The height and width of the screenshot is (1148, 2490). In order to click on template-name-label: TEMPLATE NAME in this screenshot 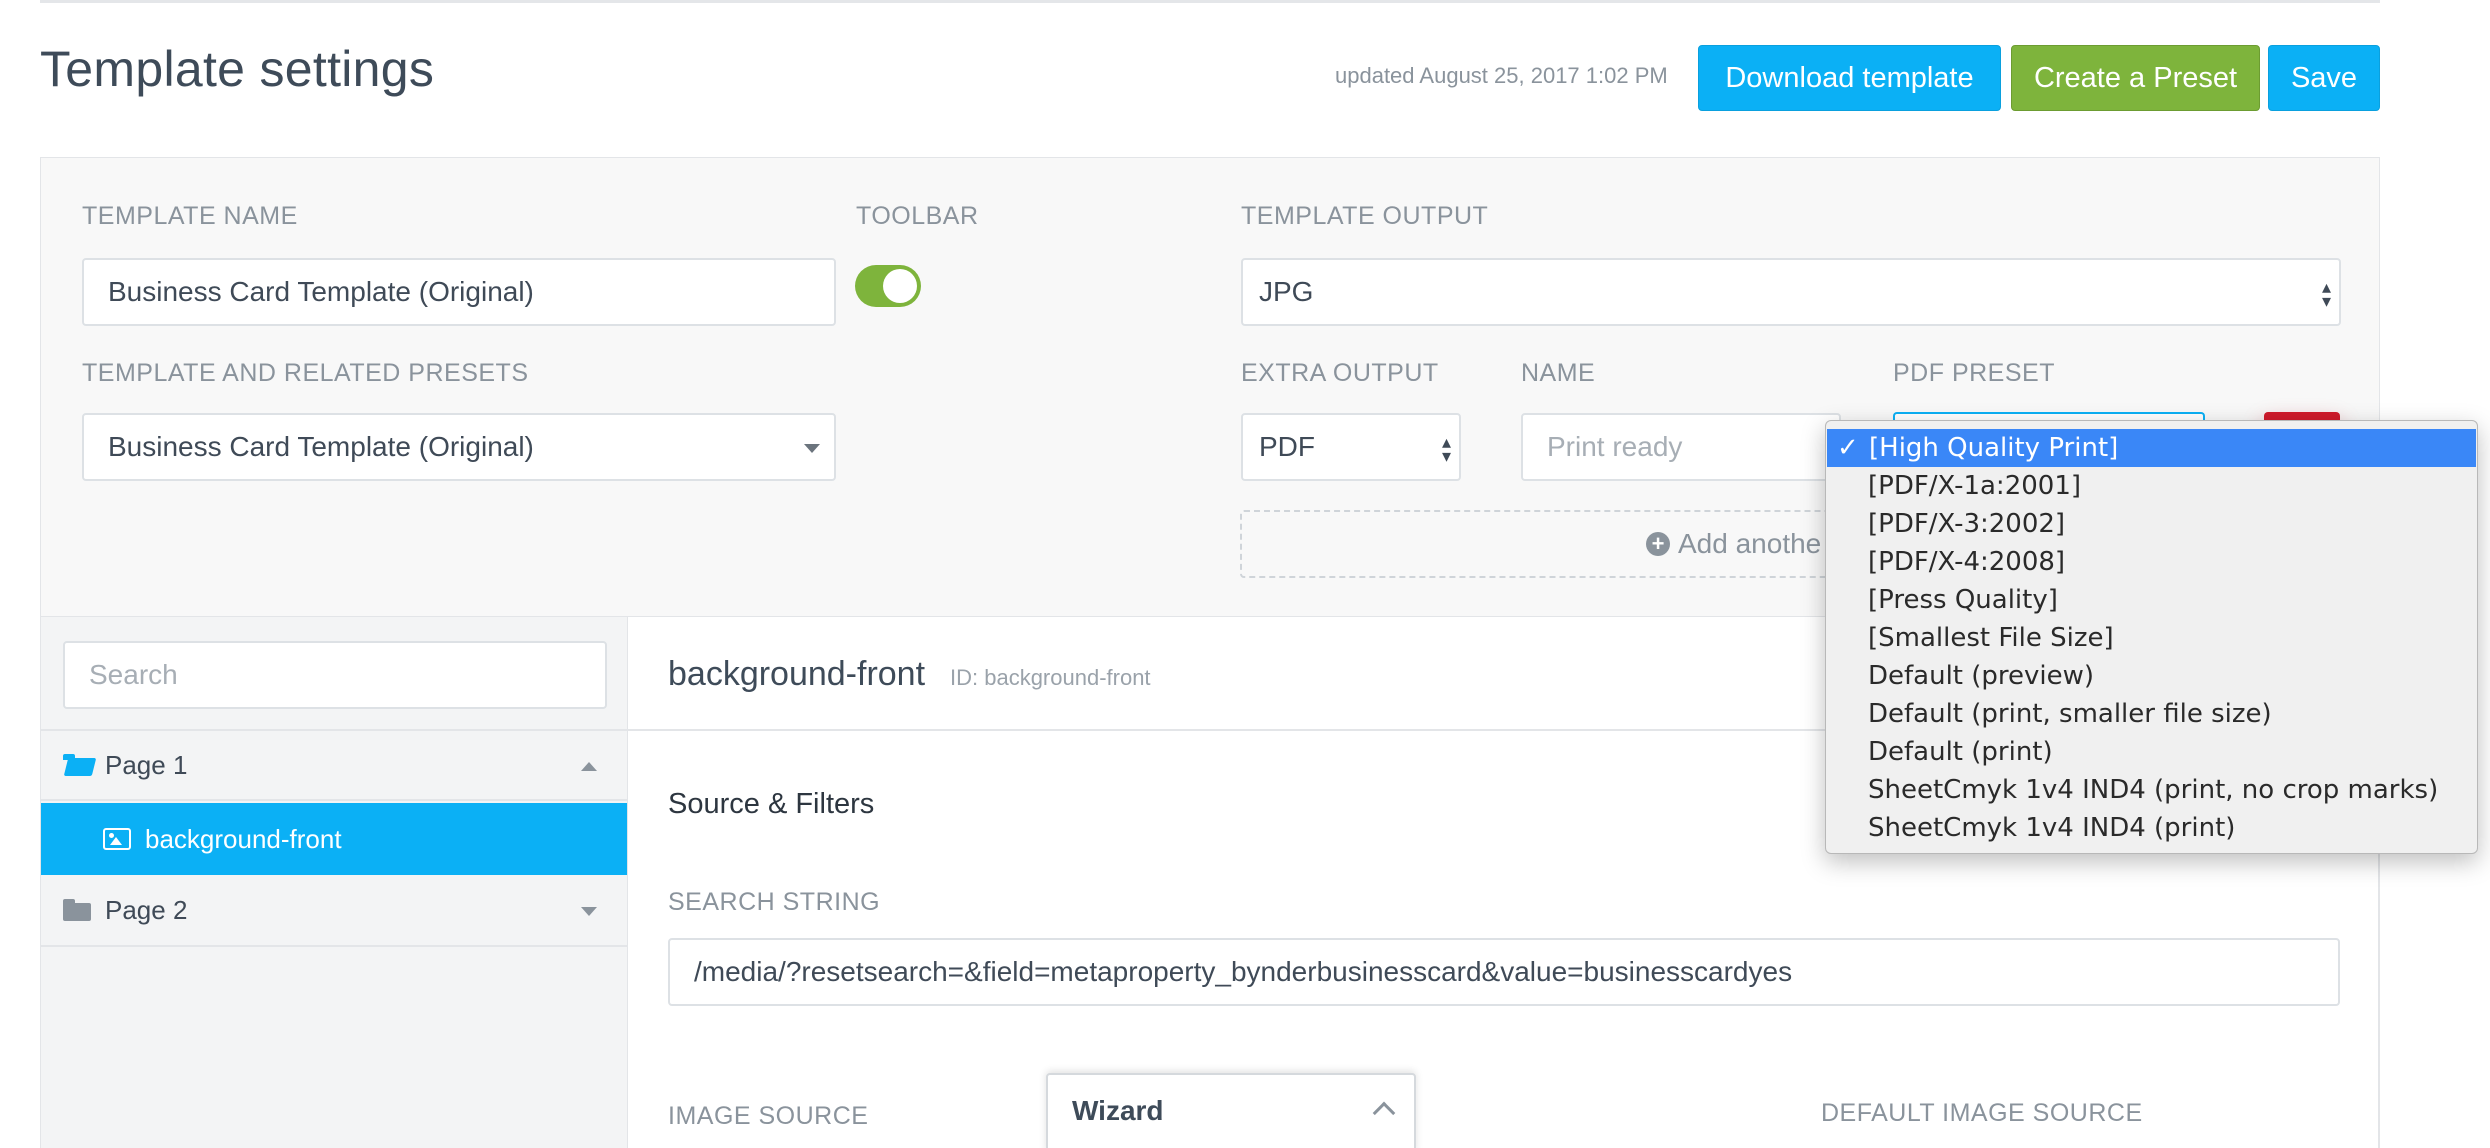, I will do `click(190, 216)`.